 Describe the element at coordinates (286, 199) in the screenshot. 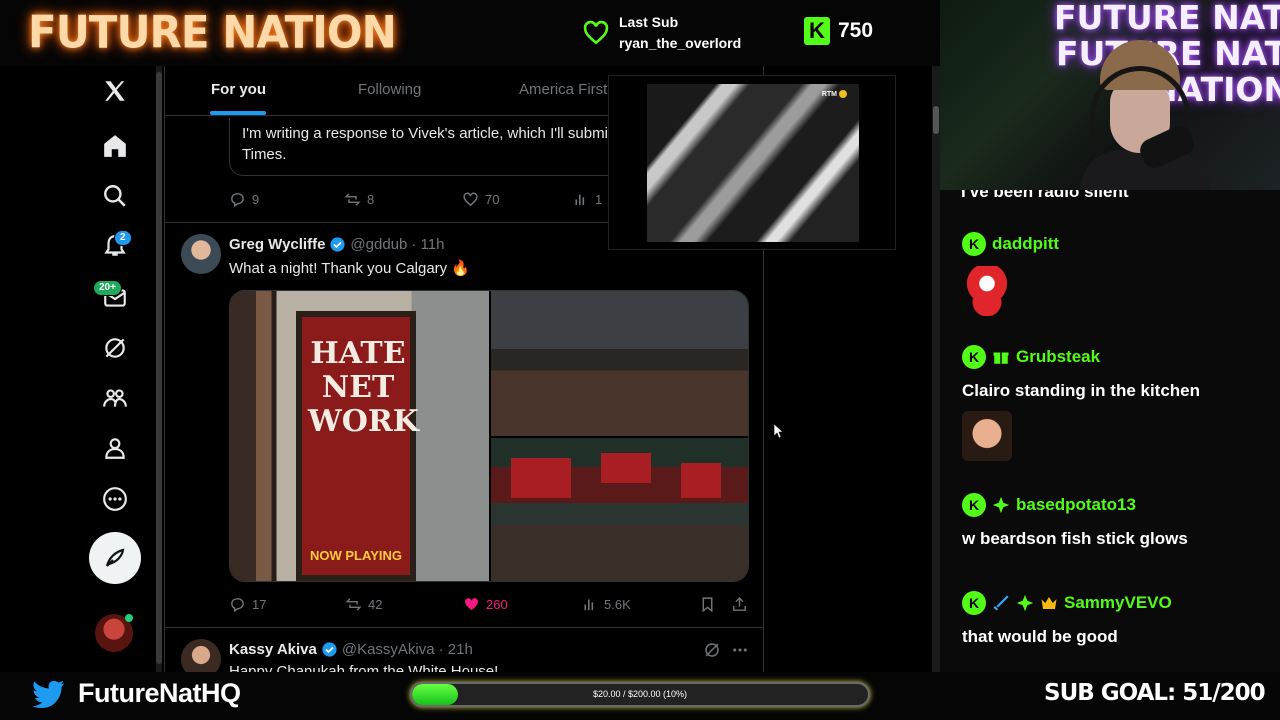

I see `reply-button: 9` at that location.